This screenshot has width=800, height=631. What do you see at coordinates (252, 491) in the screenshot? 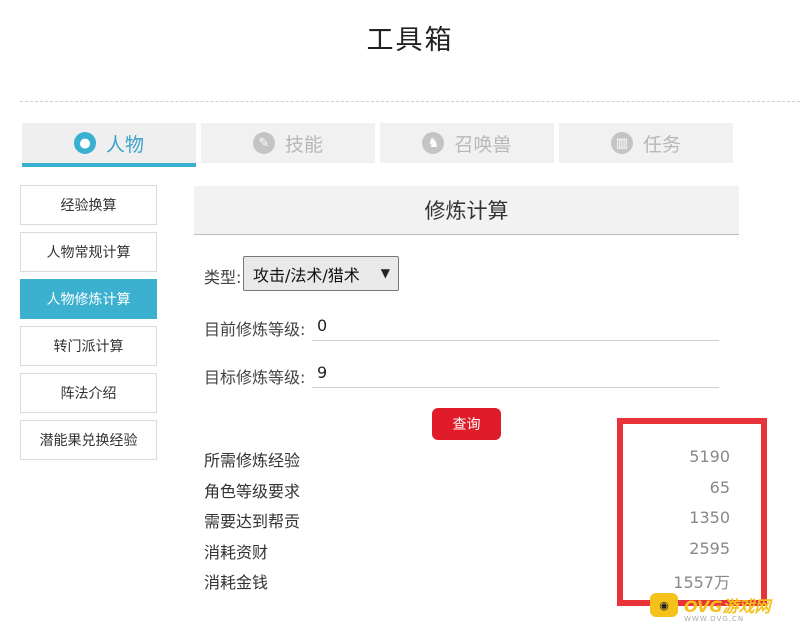
I see `result-label: 角色等级要求` at bounding box center [252, 491].